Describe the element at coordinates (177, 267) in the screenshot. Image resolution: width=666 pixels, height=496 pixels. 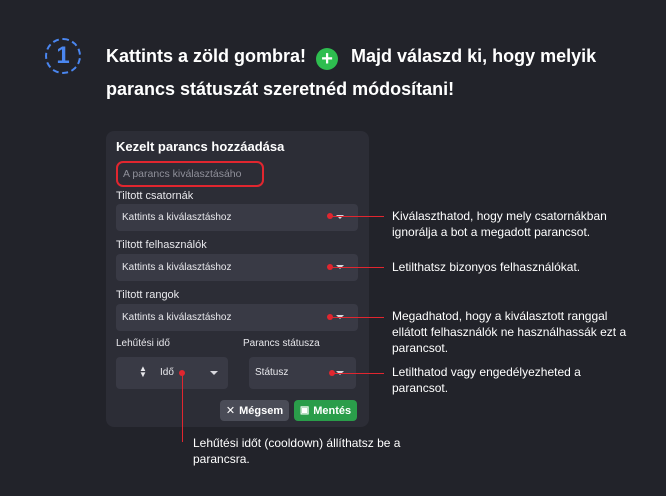
I see `users-select-value: Kattints a kiválasztáshoz` at that location.